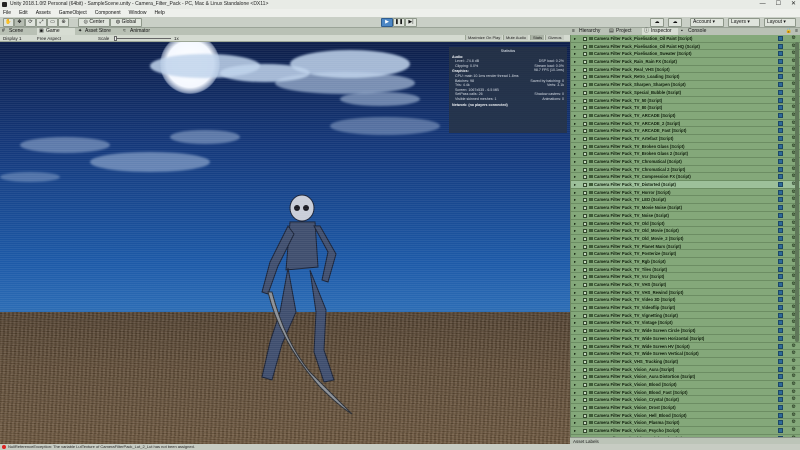 The height and width of the screenshot is (450, 800). What do you see at coordinates (763, 4) in the screenshot?
I see `minimize-button: —` at bounding box center [763, 4].